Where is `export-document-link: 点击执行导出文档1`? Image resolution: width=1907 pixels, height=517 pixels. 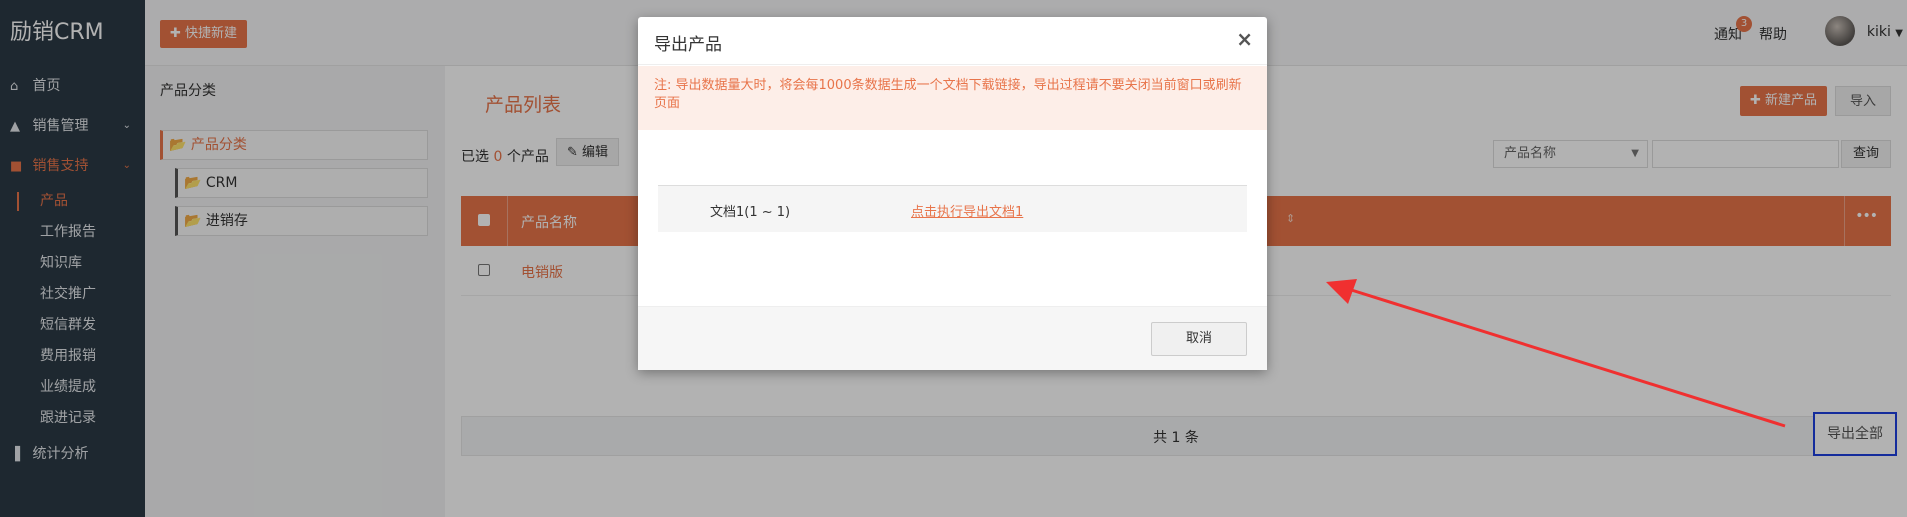 export-document-link: 点击执行导出文档1 is located at coordinates (967, 210).